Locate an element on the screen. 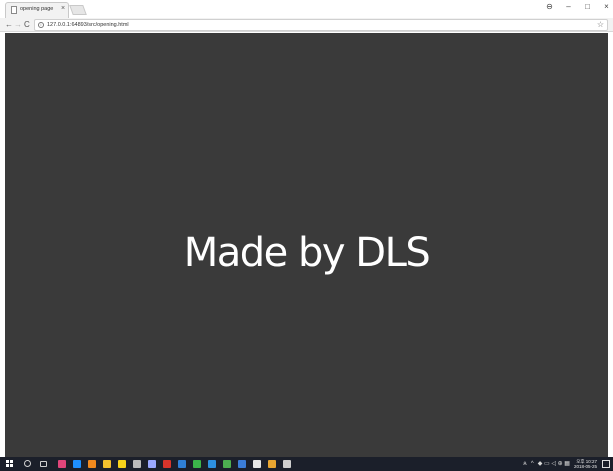 Image resolution: width=613 pixels, height=471 pixels. minimize-button: – is located at coordinates (568, 7).